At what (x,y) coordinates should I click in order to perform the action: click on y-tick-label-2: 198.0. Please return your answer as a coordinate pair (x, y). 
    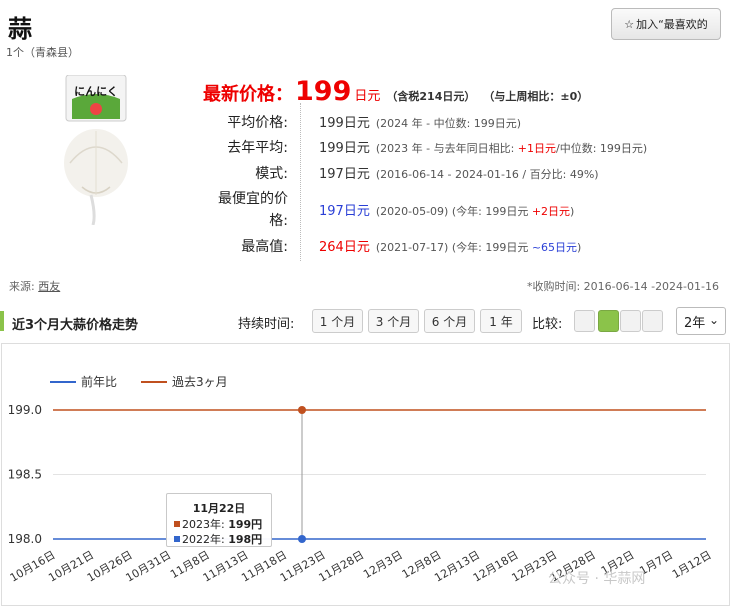
    Looking at the image, I should click on (25, 539).